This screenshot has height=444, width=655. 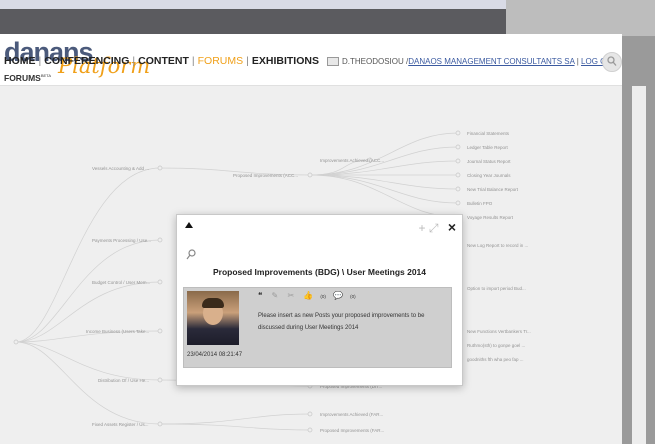 I want to click on nav-exhibitions: EXHIBITIONS, so click(x=285, y=61).